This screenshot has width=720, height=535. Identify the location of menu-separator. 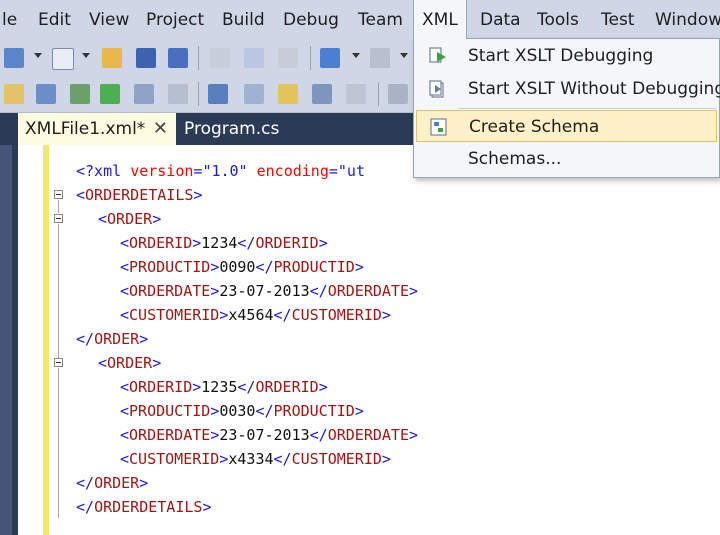
(587, 108).